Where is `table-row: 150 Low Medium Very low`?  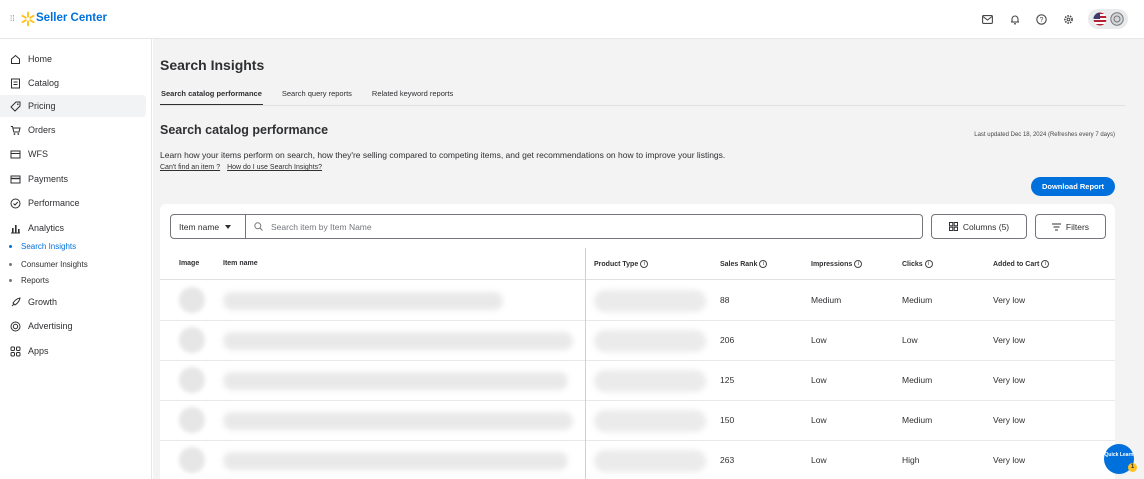 table-row: 150 Low Medium Very low is located at coordinates (637, 421).